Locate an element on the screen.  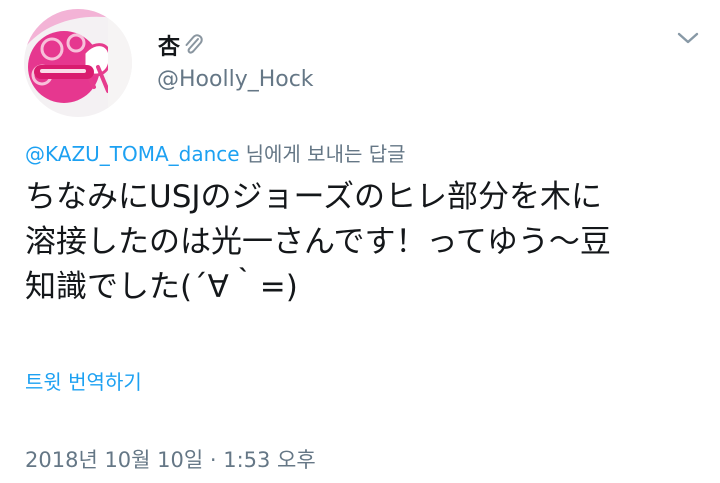
avatar-image is located at coordinates (78, 63).